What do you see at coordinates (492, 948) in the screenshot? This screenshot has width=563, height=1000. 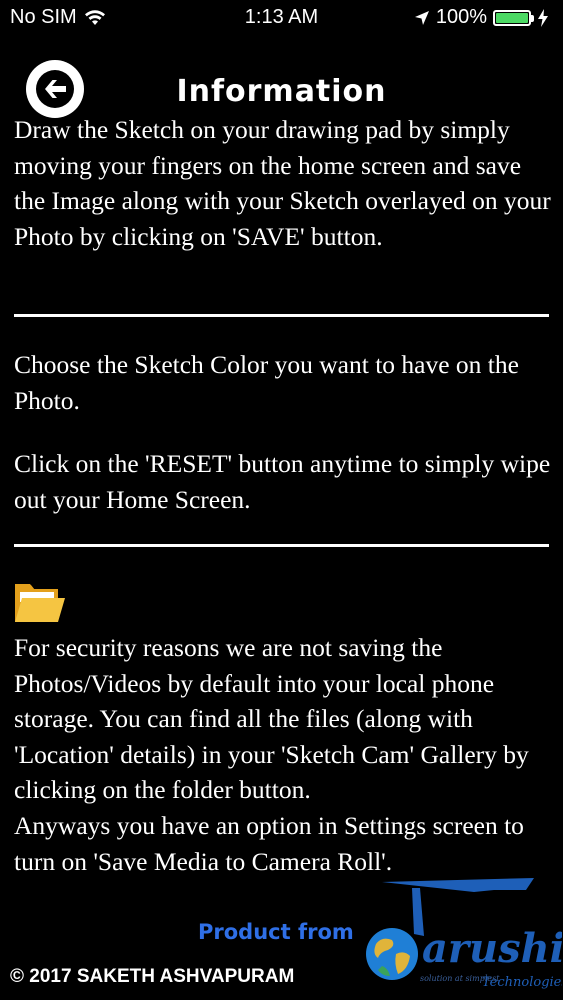 I see `logo-text: arushi` at bounding box center [492, 948].